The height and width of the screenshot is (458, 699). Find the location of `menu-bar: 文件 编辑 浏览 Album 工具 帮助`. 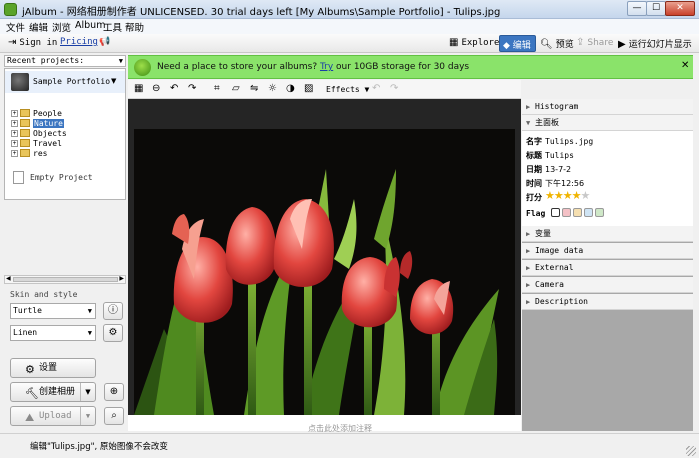

menu-bar: 文件 编辑 浏览 Album 工具 帮助 is located at coordinates (349, 26).